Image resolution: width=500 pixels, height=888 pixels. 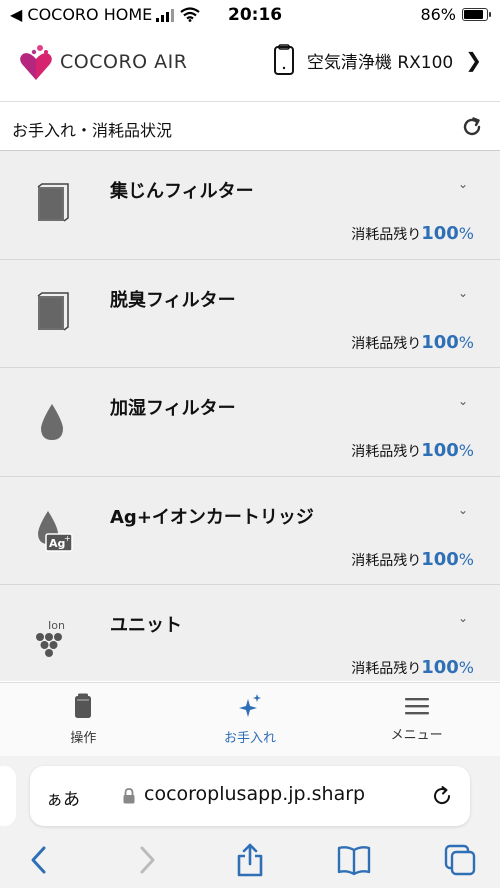 What do you see at coordinates (83, 738) in the screenshot?
I see `tab-label: 操作` at bounding box center [83, 738].